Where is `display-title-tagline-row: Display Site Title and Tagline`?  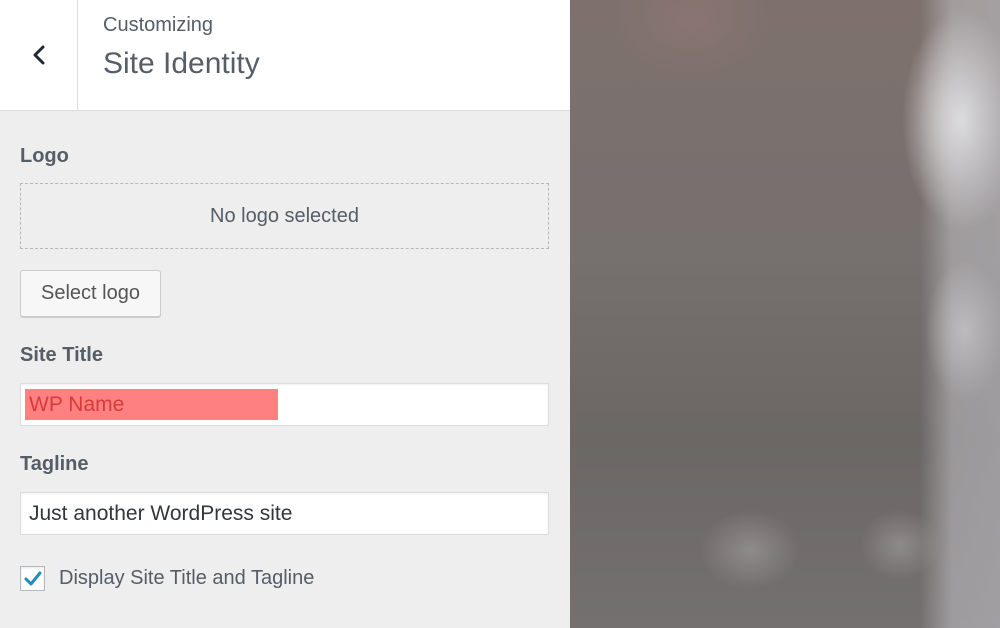
display-title-tagline-row: Display Site Title and Tagline is located at coordinates (167, 578).